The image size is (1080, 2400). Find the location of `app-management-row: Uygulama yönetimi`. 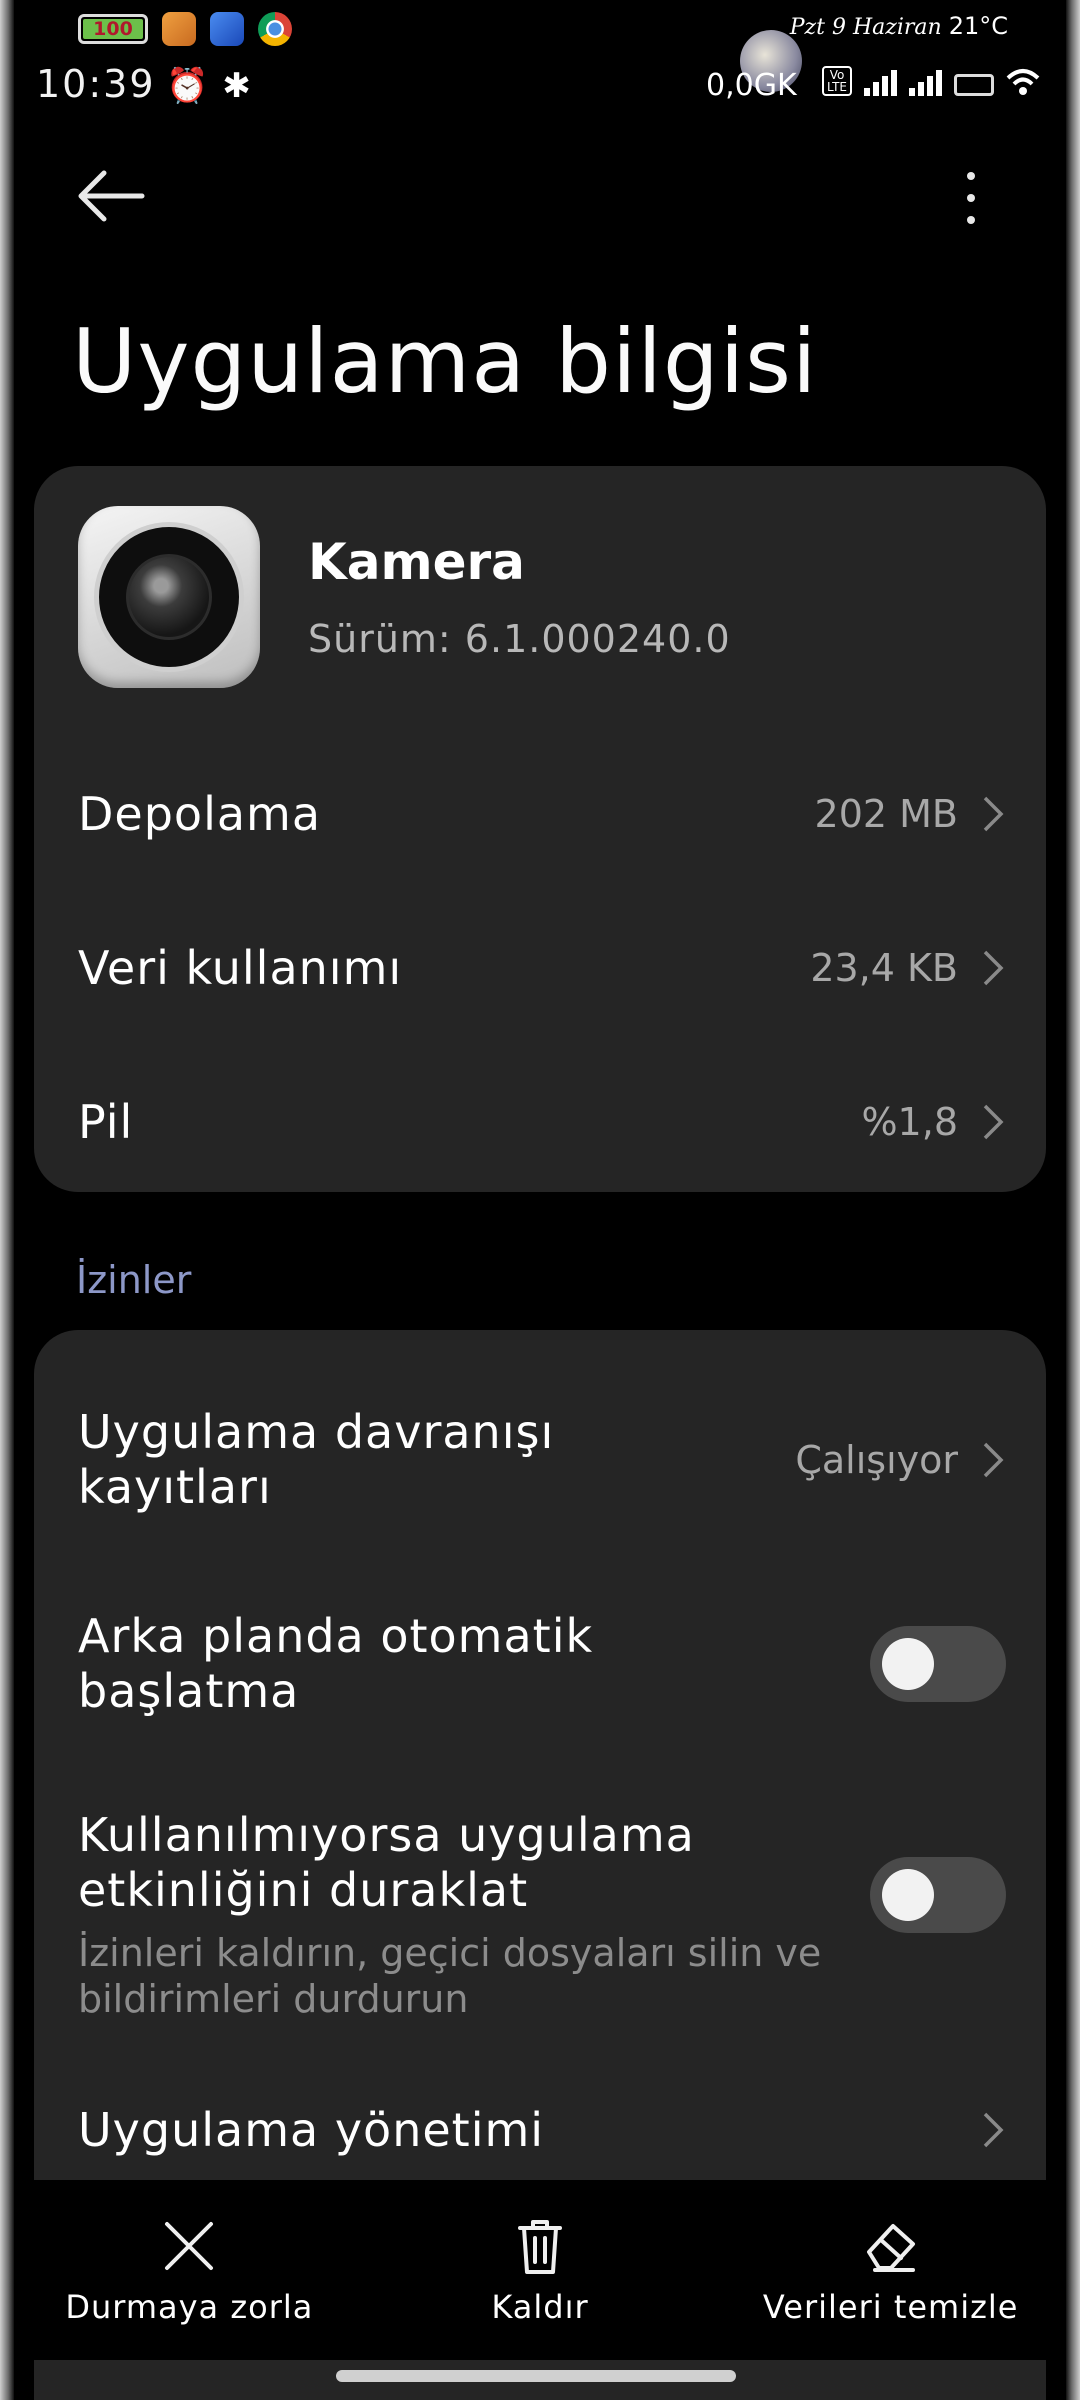

app-management-row: Uygulama yönetimi is located at coordinates (542, 2130).